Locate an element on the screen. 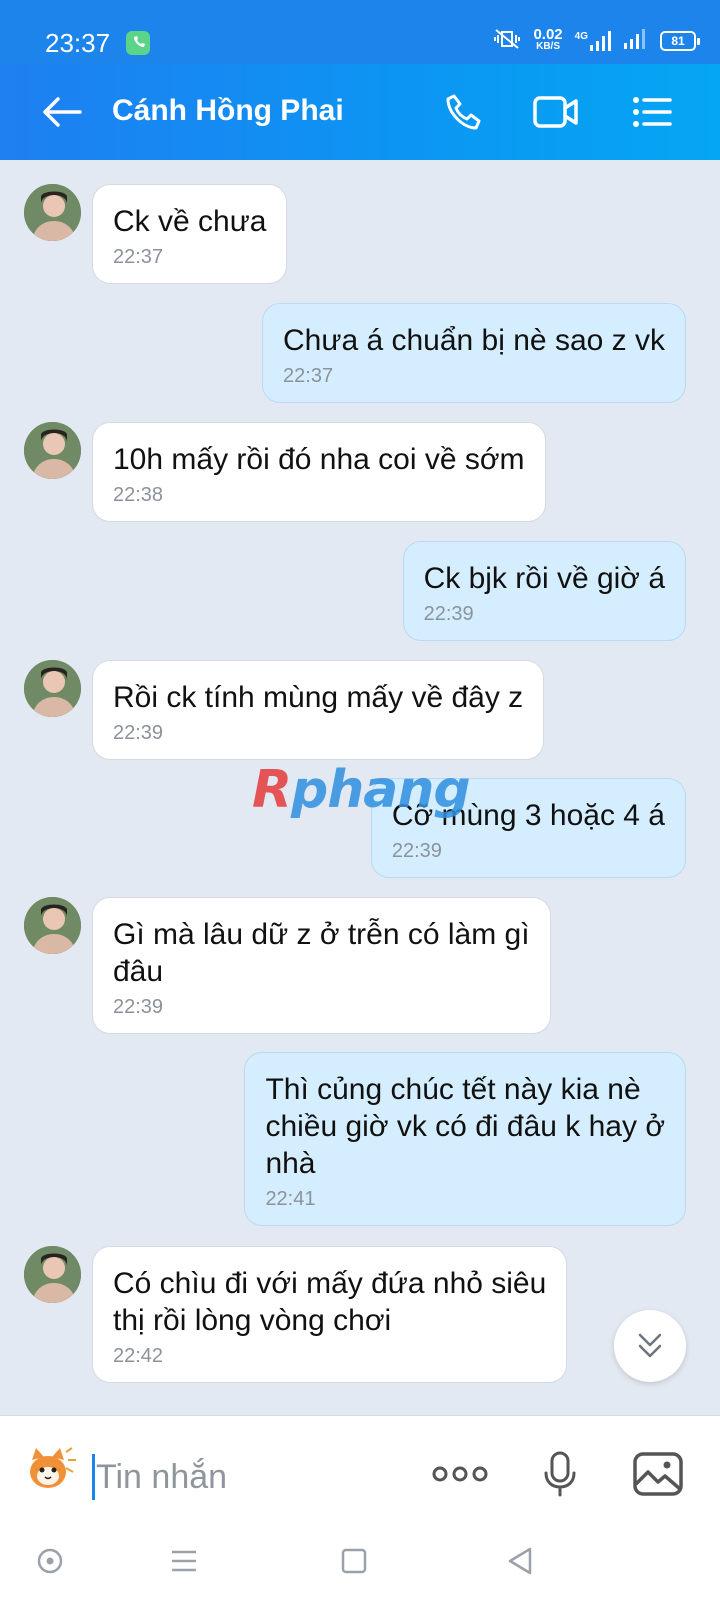 Image resolution: width=720 pixels, height=1600 pixels. signal-4g-icon: 4G is located at coordinates (593, 40).